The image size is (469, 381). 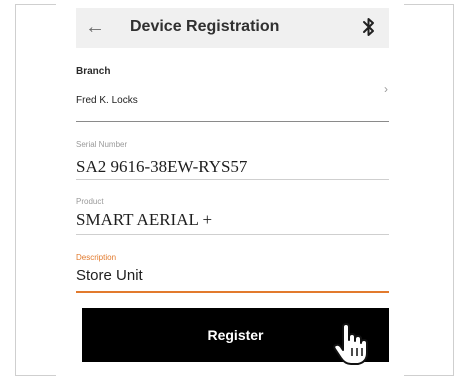 I want to click on product-label: Product, so click(x=90, y=201).